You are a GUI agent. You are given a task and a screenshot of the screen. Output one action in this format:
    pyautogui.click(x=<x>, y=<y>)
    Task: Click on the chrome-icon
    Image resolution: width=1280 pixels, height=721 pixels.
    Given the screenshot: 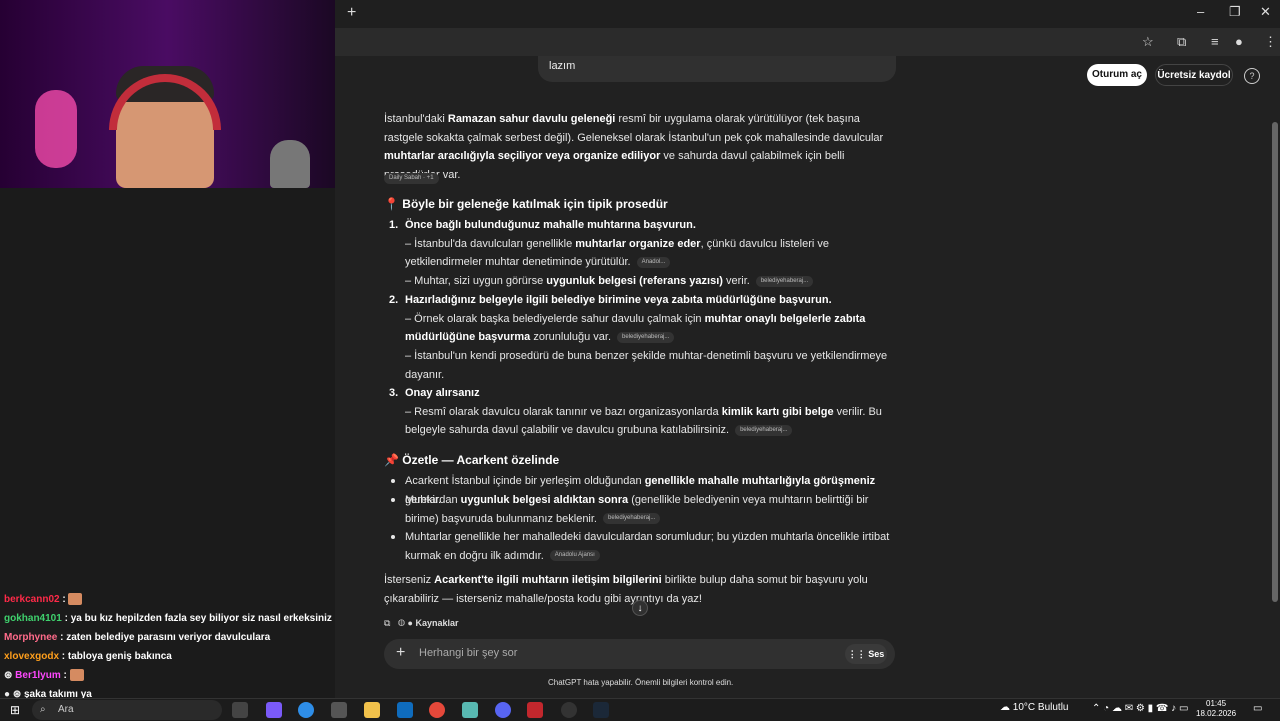 What is the action you would take?
    pyautogui.click(x=437, y=710)
    